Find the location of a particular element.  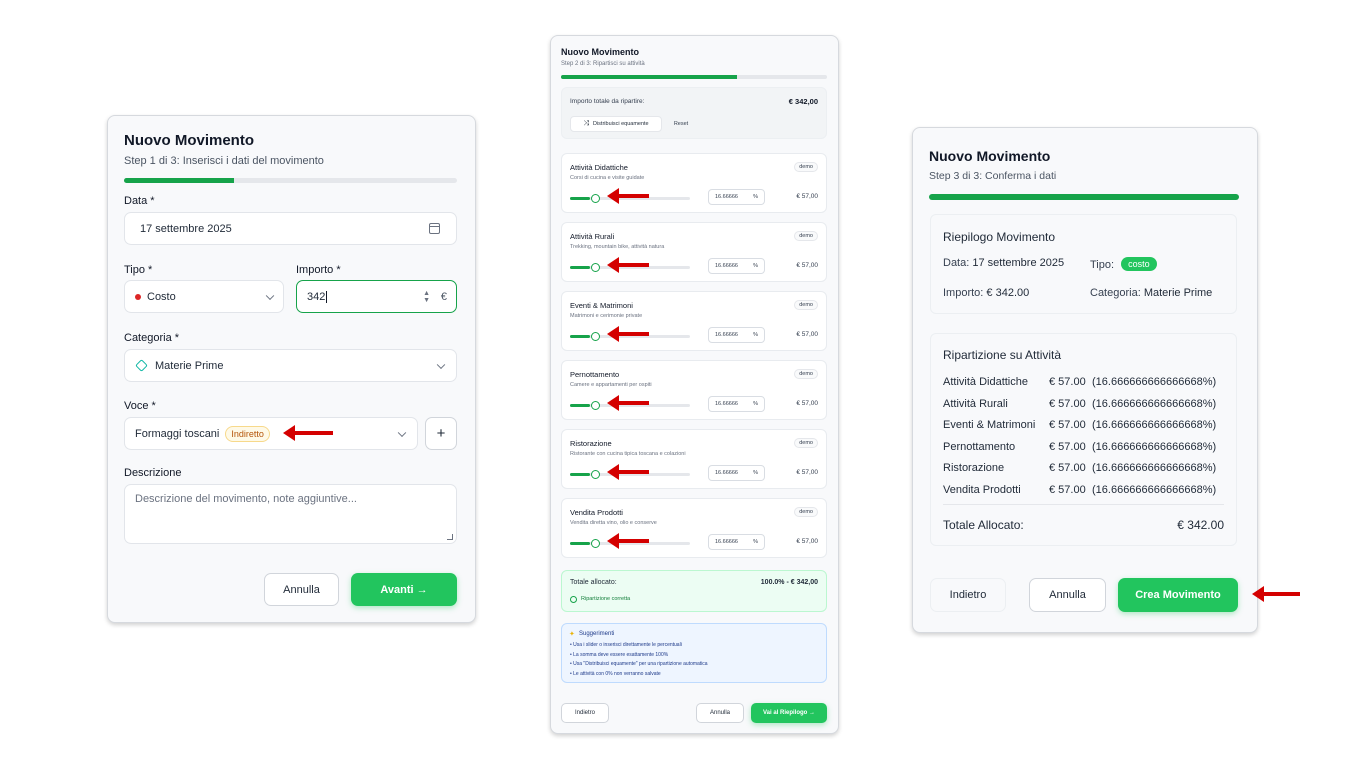

type-select: Costo is located at coordinates (204, 296).